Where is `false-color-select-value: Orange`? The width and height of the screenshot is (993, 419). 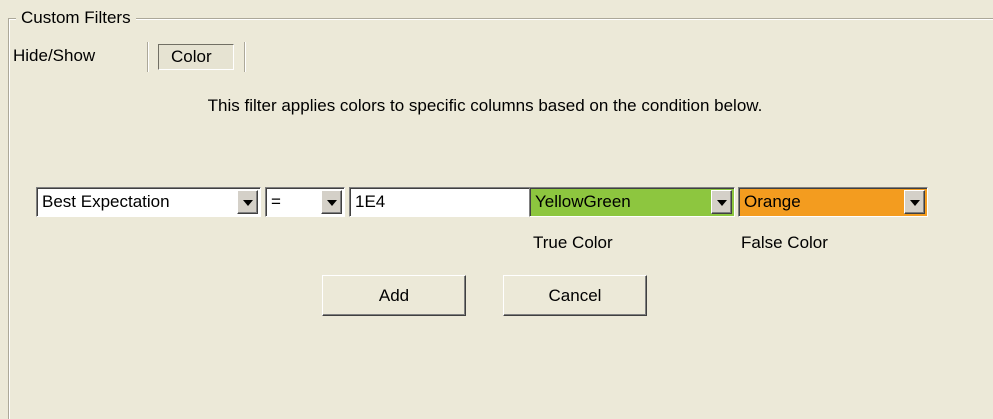 false-color-select-value: Orange is located at coordinates (772, 201).